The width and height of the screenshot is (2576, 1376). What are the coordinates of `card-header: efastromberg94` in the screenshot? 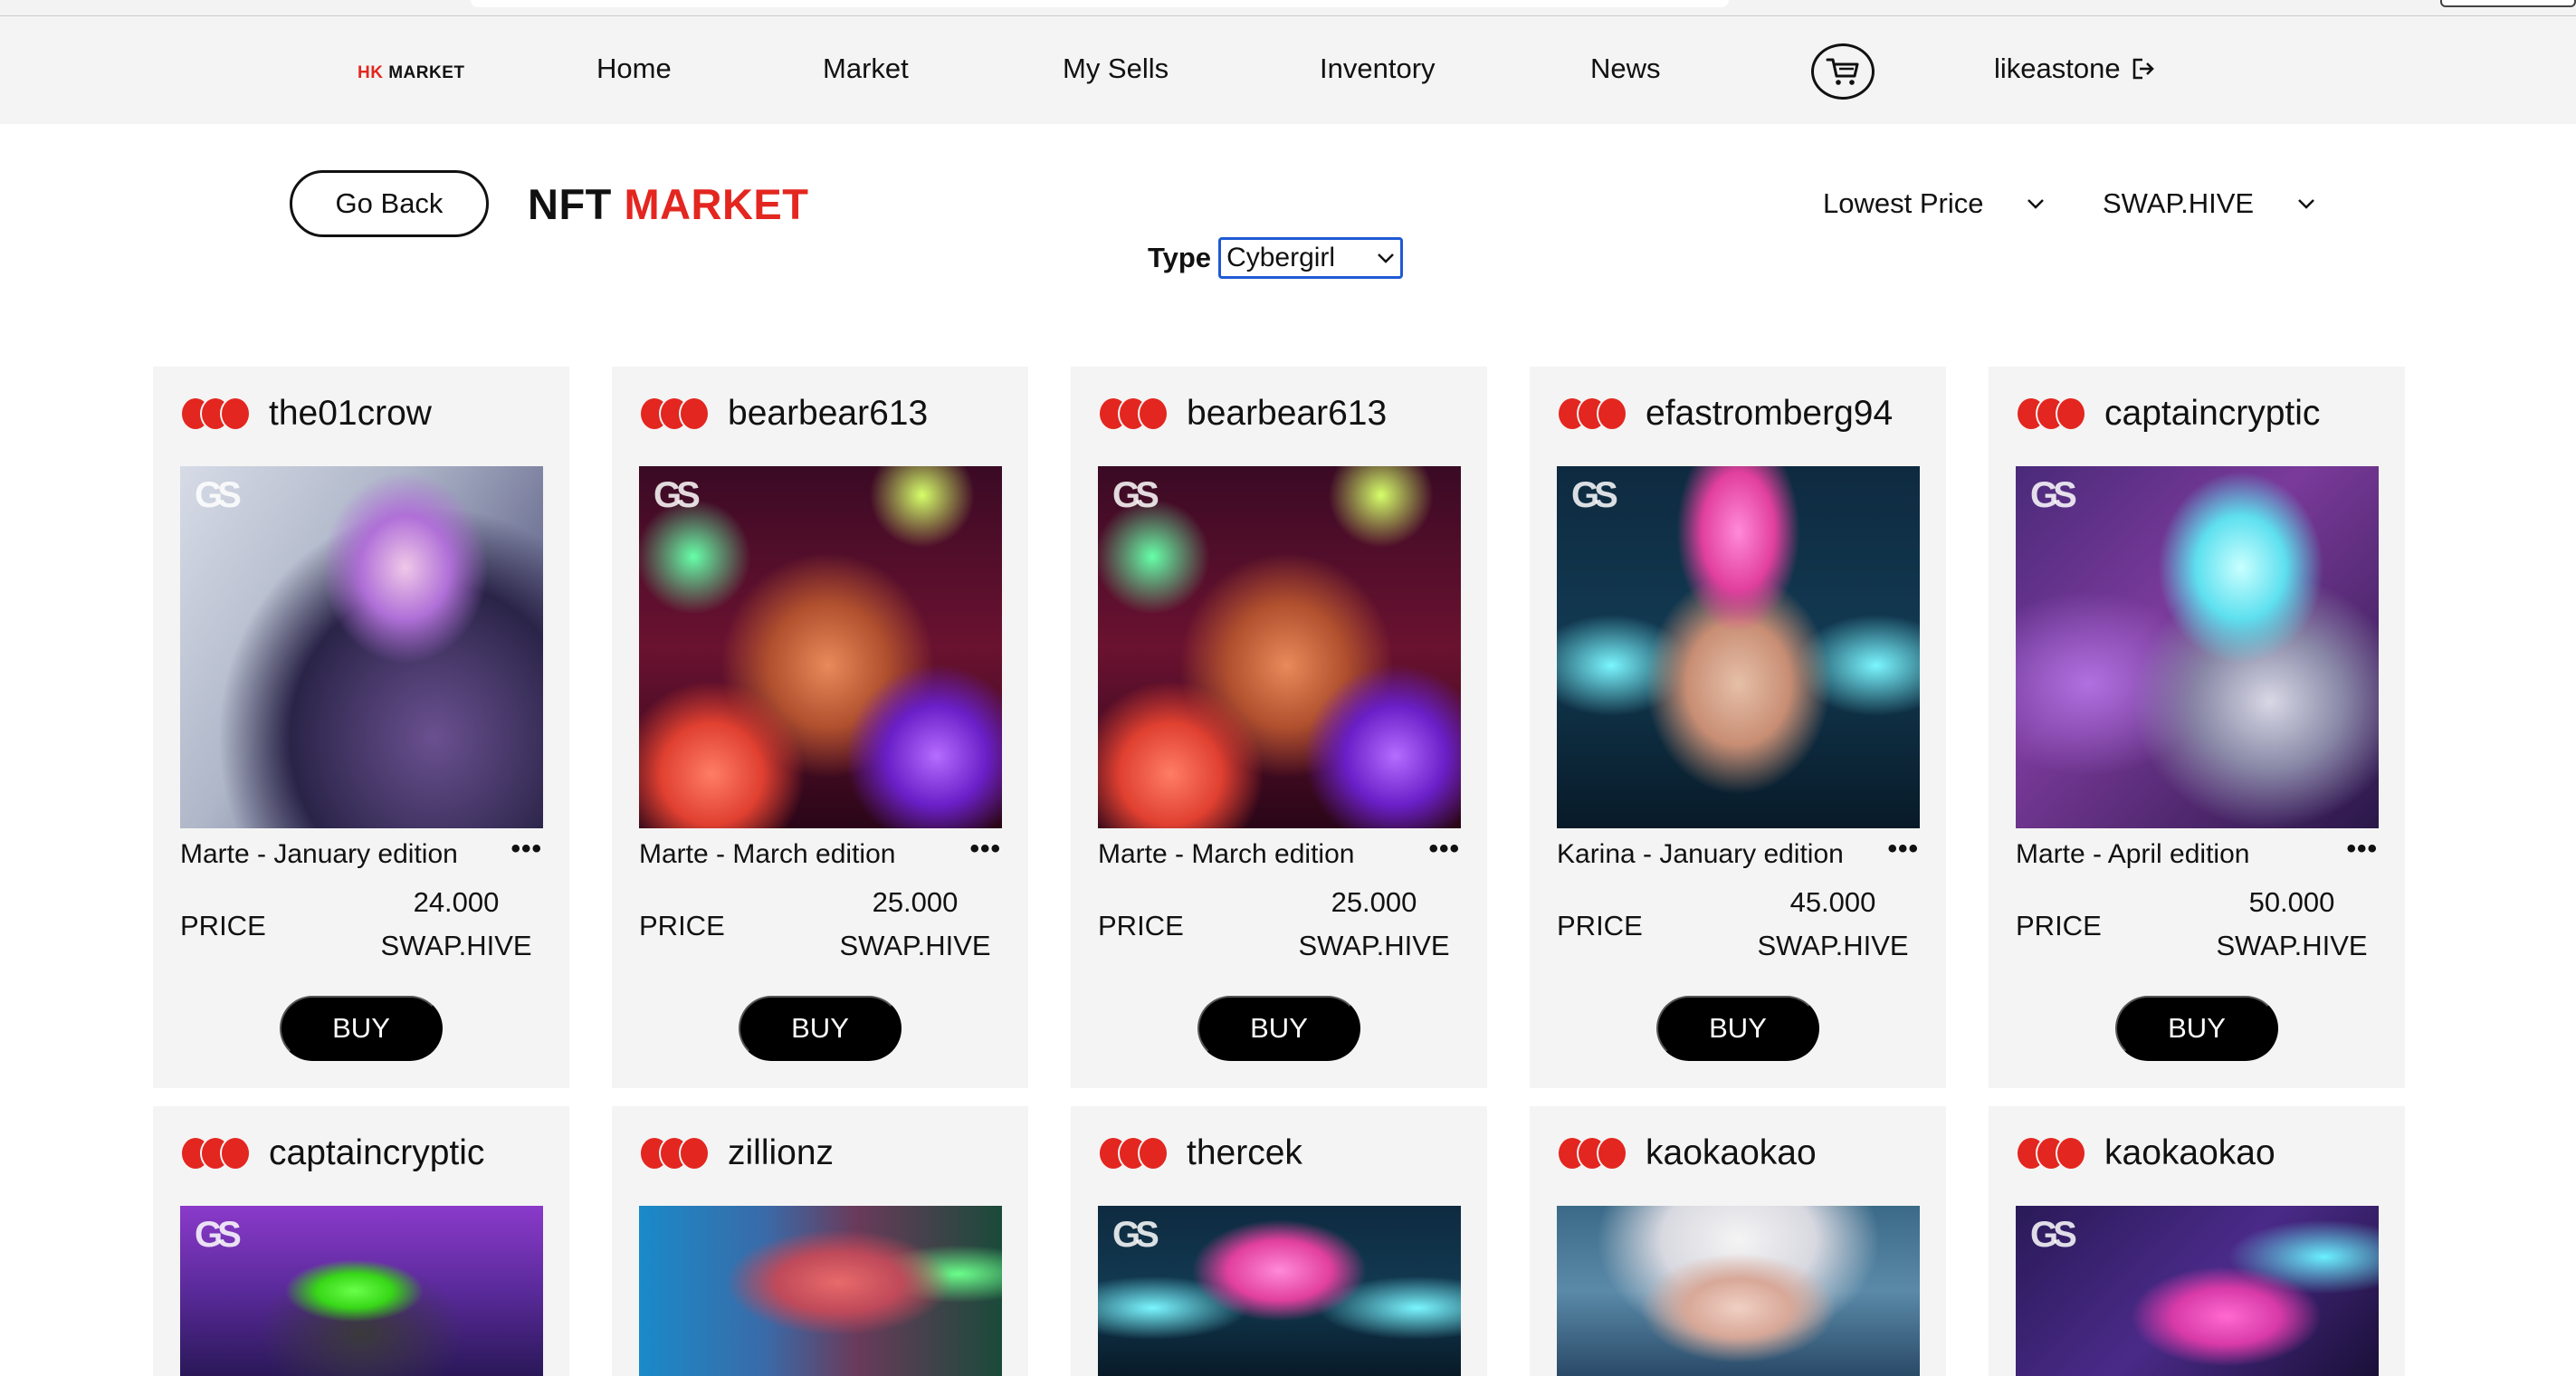 It's located at (1725, 414).